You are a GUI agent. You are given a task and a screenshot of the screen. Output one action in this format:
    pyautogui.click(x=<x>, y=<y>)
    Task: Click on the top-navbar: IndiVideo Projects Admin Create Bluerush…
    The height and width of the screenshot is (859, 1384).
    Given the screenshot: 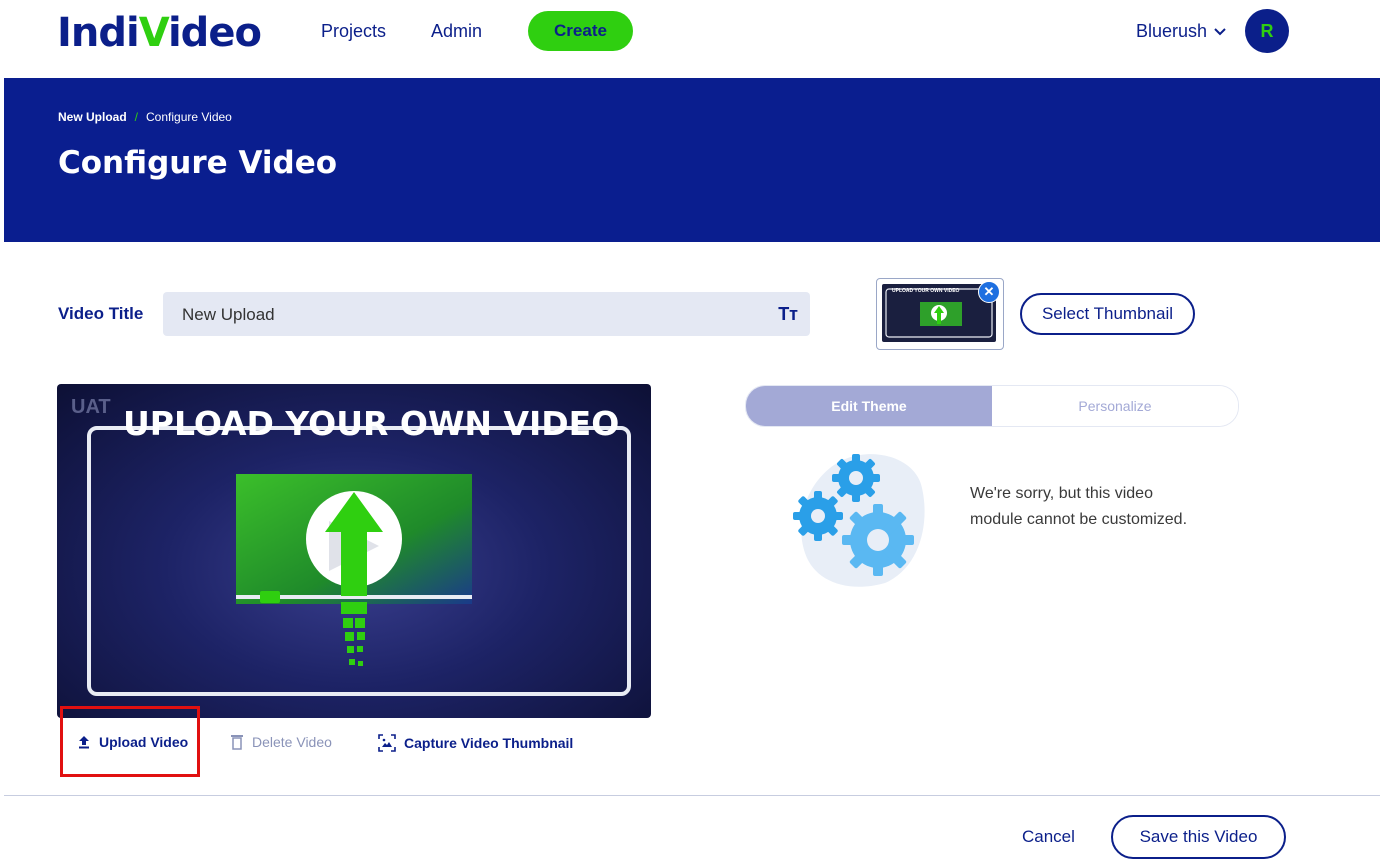 What is the action you would take?
    pyautogui.click(x=692, y=39)
    